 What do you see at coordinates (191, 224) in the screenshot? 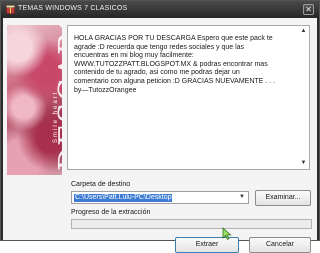
I see `extraction-progress-bar` at bounding box center [191, 224].